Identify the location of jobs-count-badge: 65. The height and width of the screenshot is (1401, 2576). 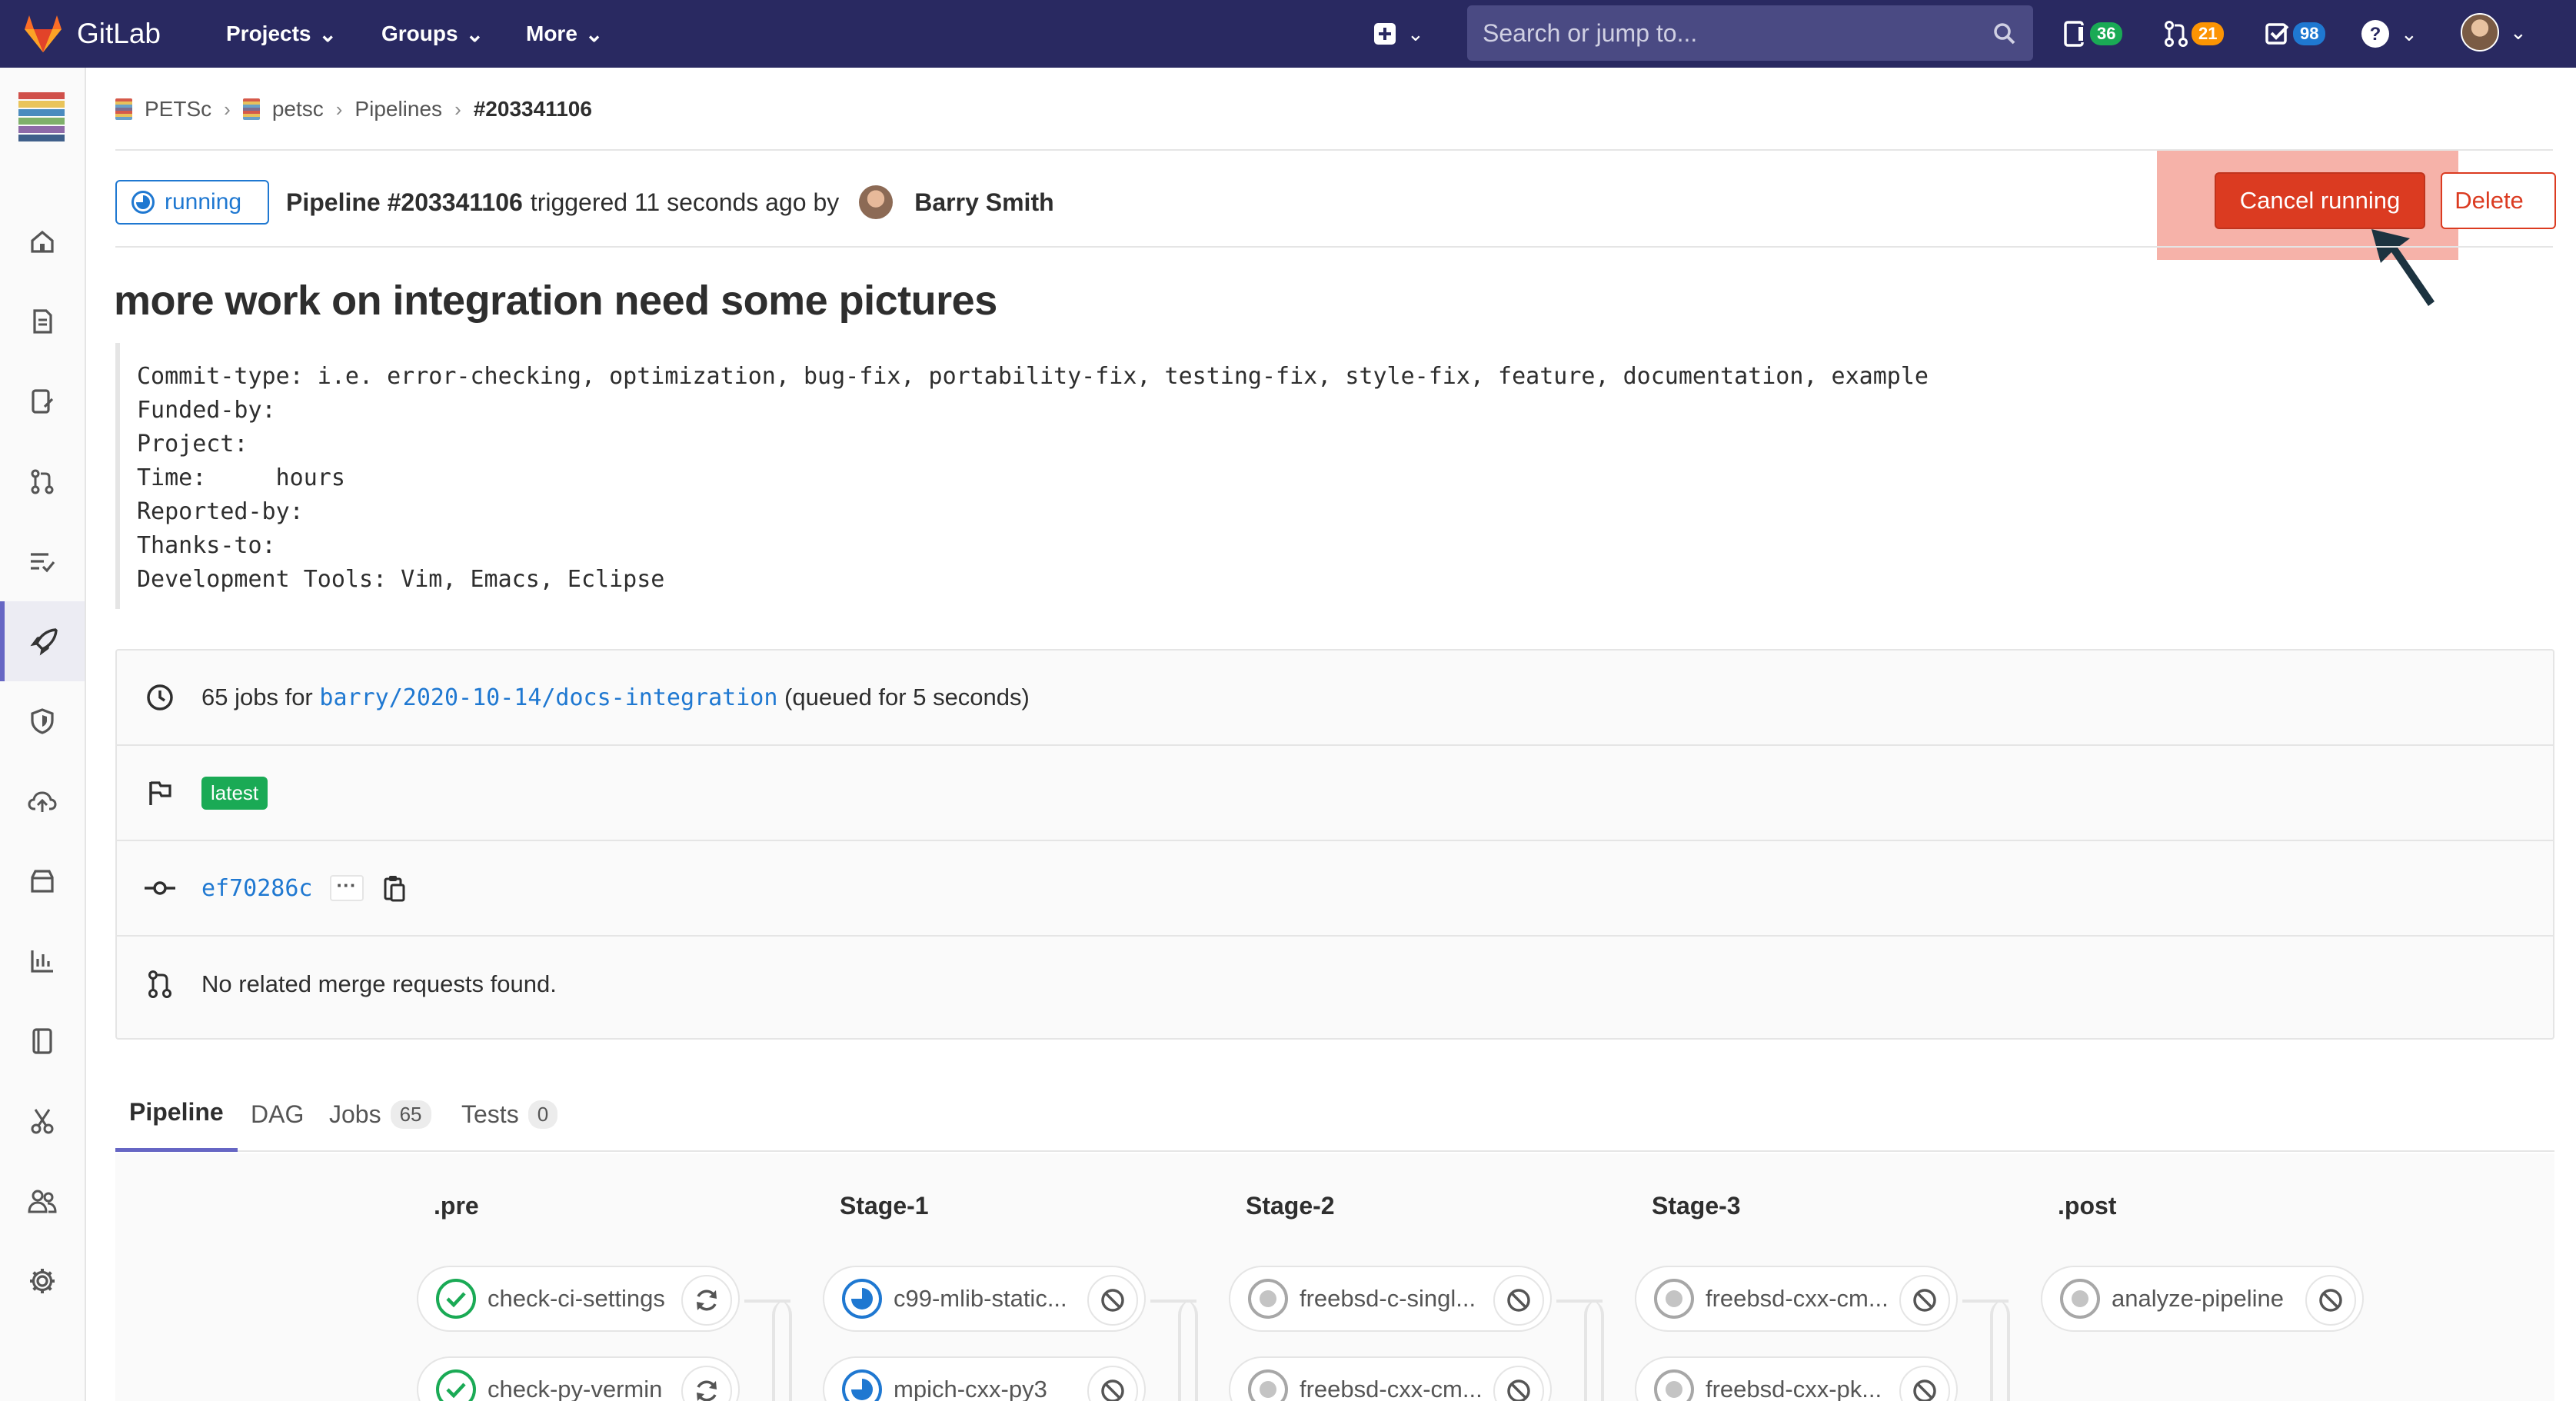
(411, 1114).